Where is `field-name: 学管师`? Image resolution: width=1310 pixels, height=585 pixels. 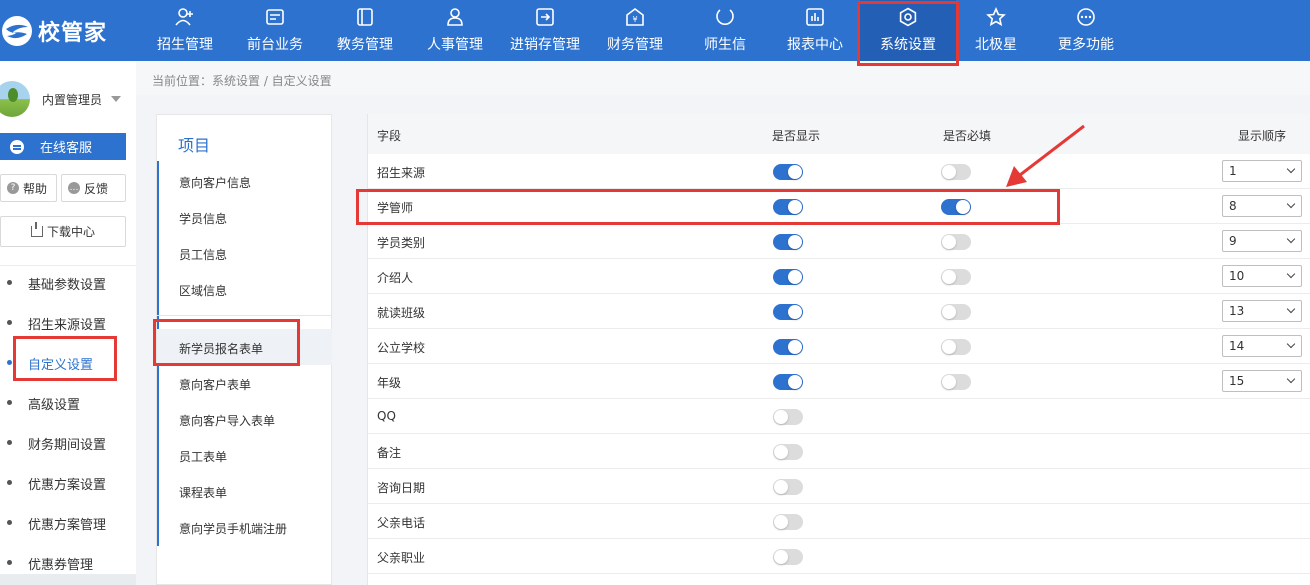
field-name: 学管师 is located at coordinates (395, 208).